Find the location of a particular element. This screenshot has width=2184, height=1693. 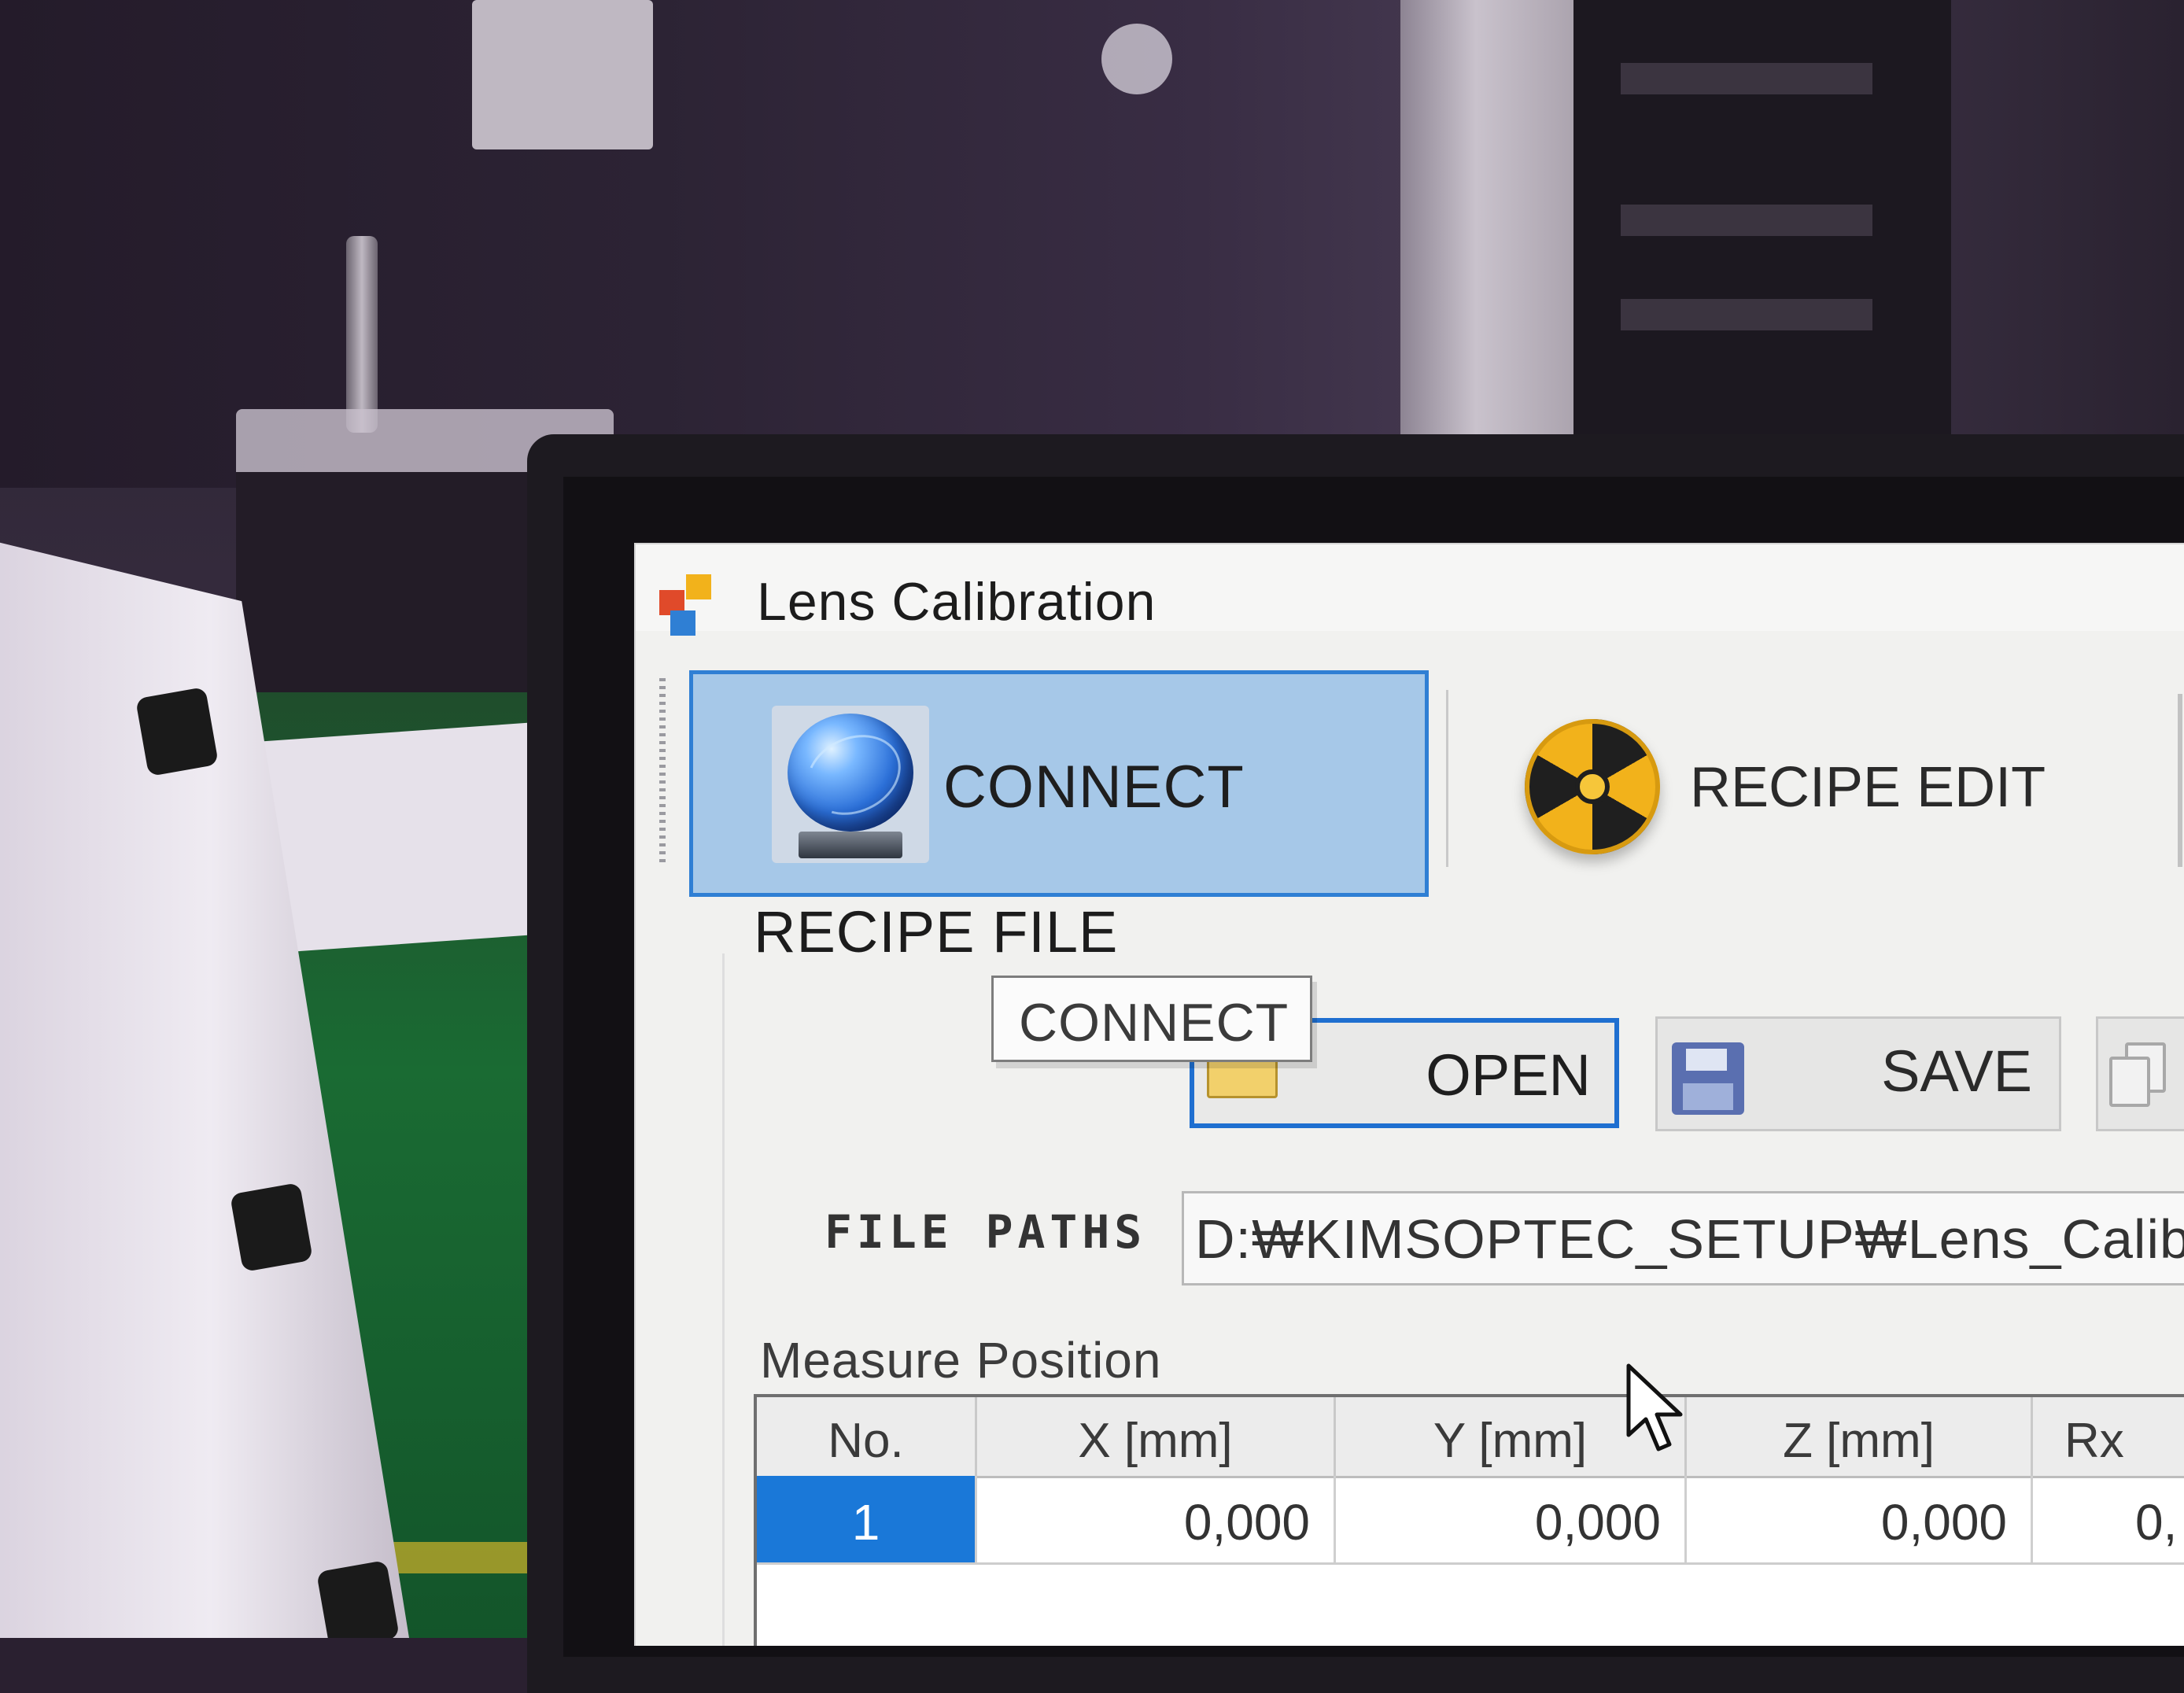

tooltip-text: CONNECT is located at coordinates (1154, 1023).